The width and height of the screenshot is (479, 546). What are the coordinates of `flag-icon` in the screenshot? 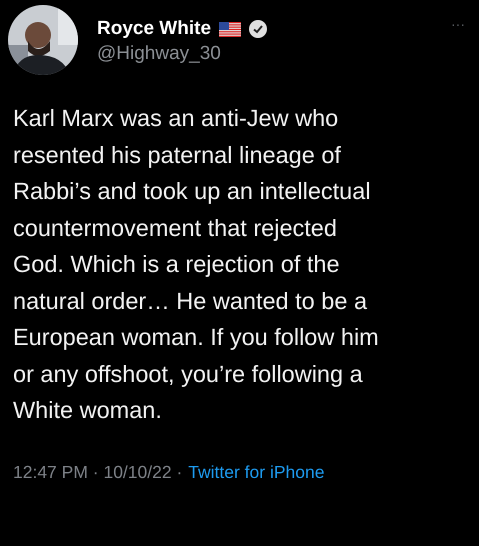 It's located at (230, 29).